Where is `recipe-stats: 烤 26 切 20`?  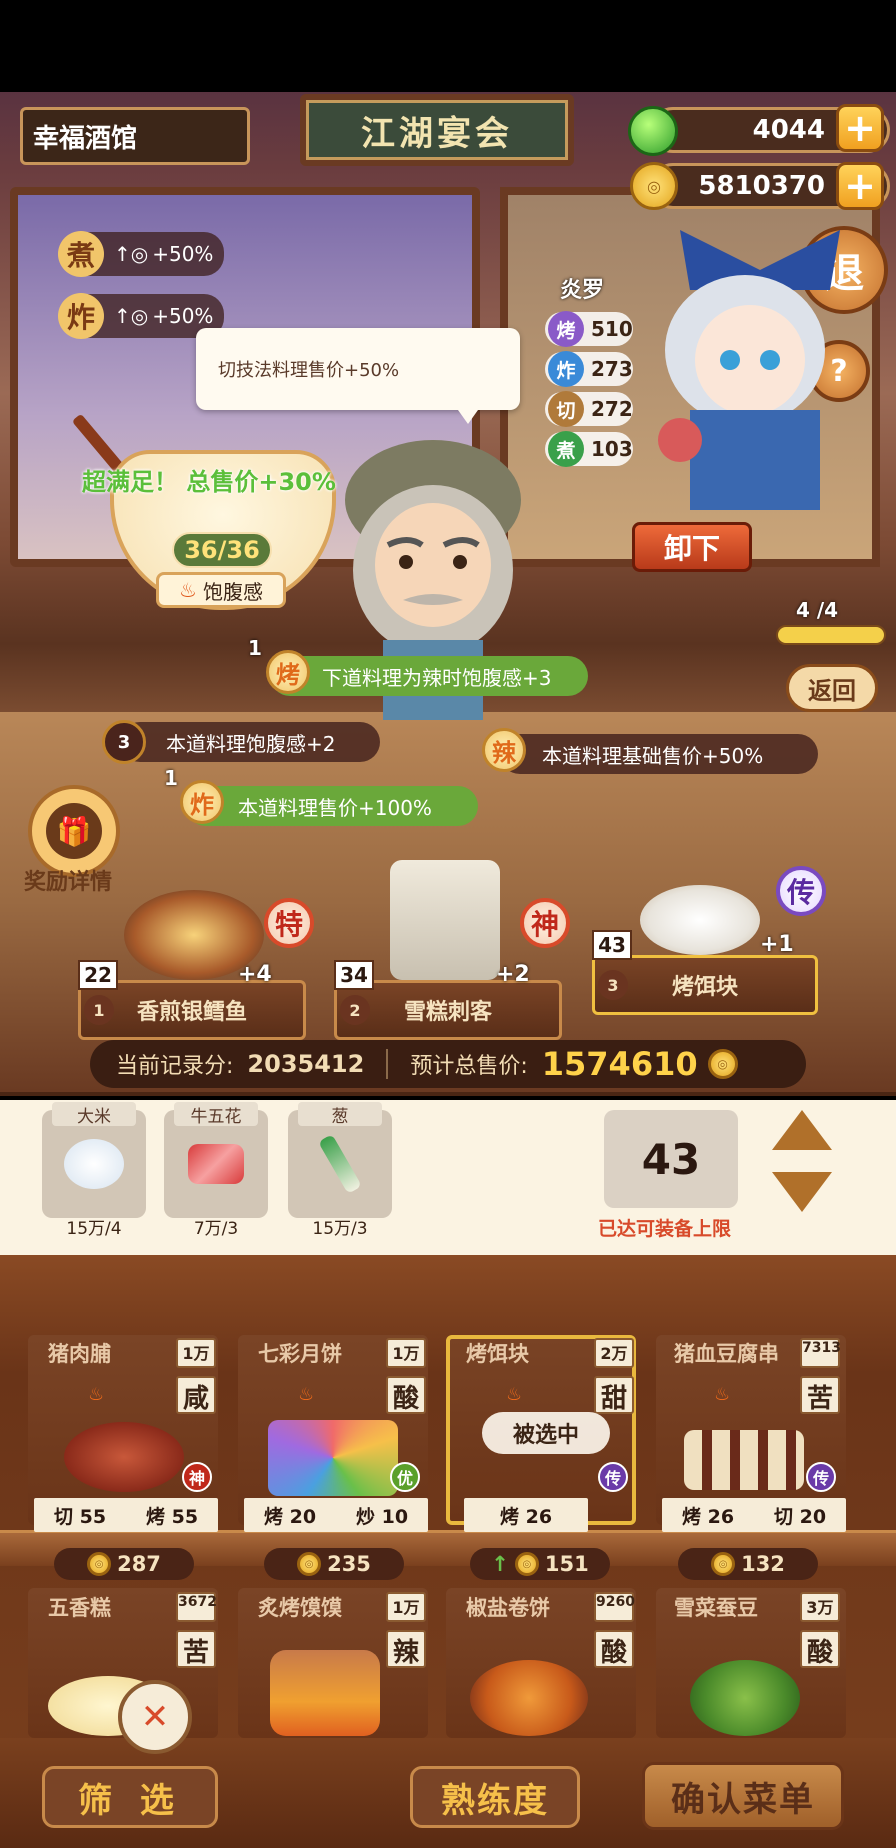
recipe-stats: 烤 26 切 20 is located at coordinates (754, 1515).